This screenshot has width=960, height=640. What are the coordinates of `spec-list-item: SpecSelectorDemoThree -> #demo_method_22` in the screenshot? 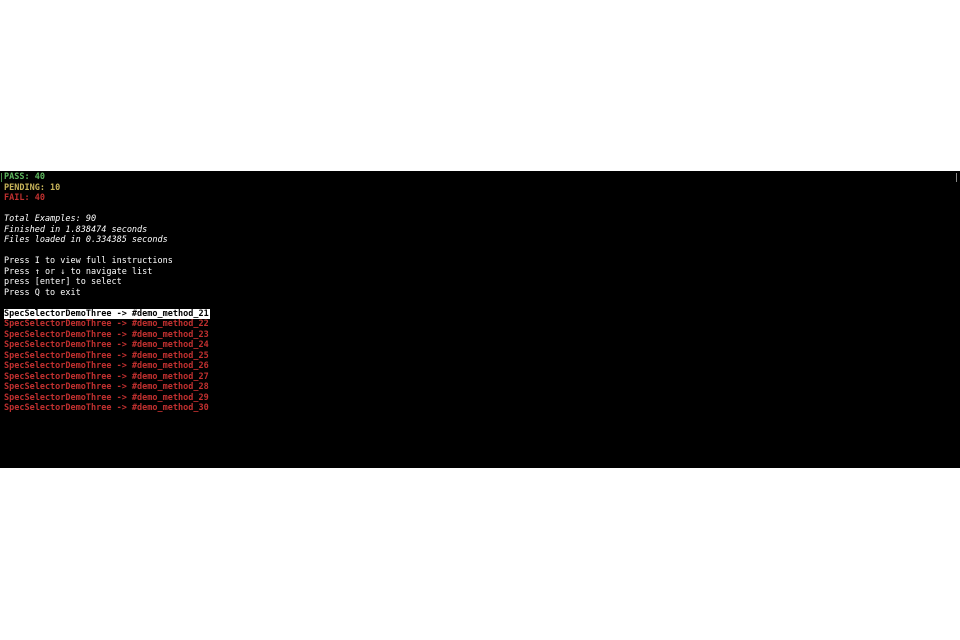 It's located at (482, 324).